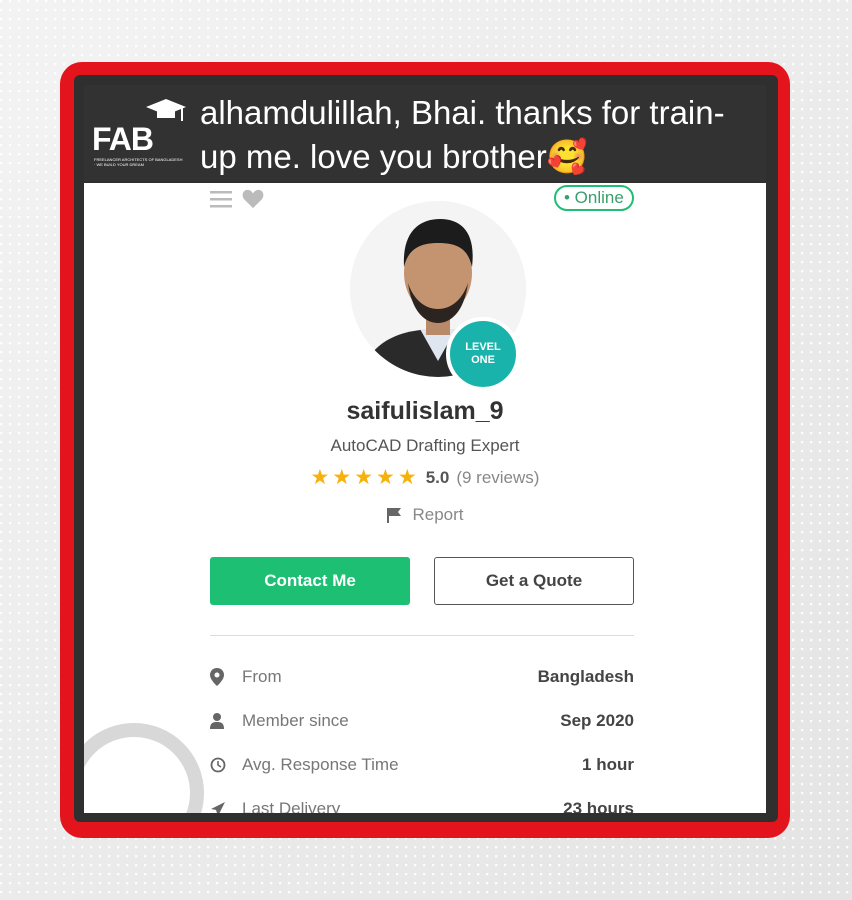  What do you see at coordinates (497, 478) in the screenshot?
I see `review-count-link: (9 reviews)` at bounding box center [497, 478].